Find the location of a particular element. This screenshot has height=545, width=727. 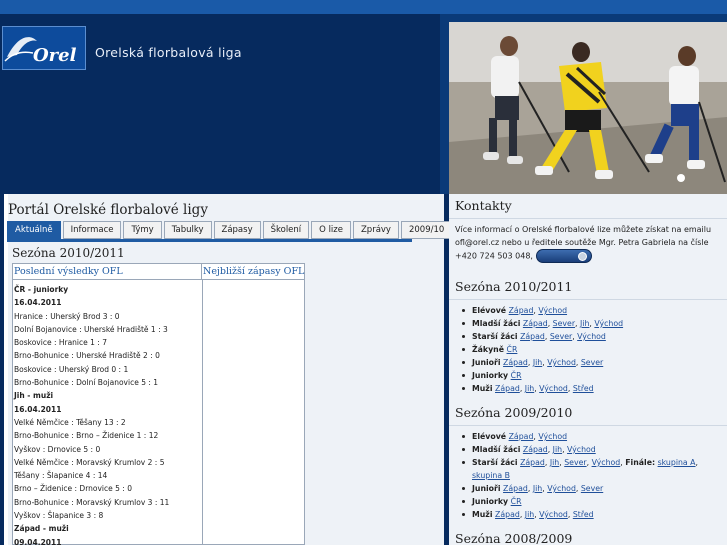

tab-zapasy: Zápasy is located at coordinates (237, 230).